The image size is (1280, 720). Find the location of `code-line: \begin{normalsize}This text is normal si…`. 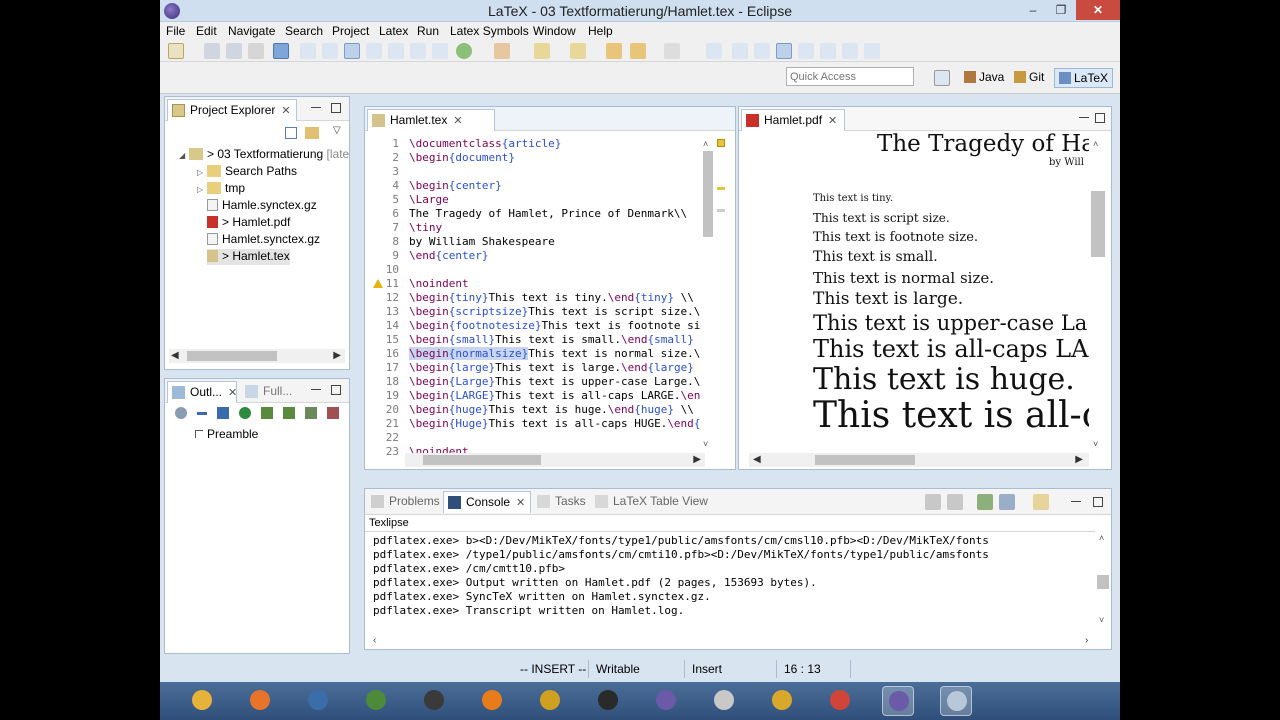

code-line: \begin{normalsize}This text is normal si… is located at coordinates (554, 354).